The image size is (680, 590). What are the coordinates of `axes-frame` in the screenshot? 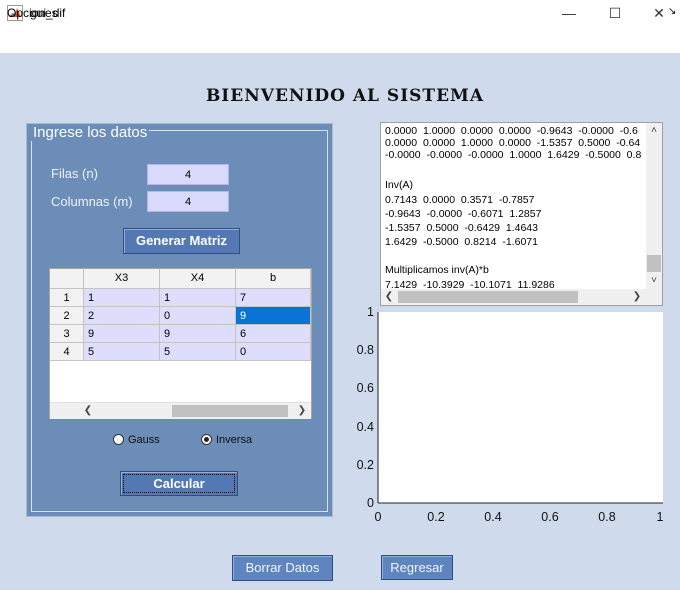 It's located at (520, 408).